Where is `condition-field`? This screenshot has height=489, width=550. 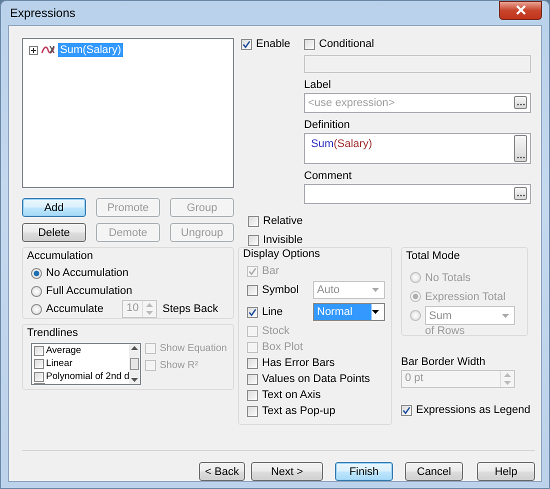 condition-field is located at coordinates (417, 64).